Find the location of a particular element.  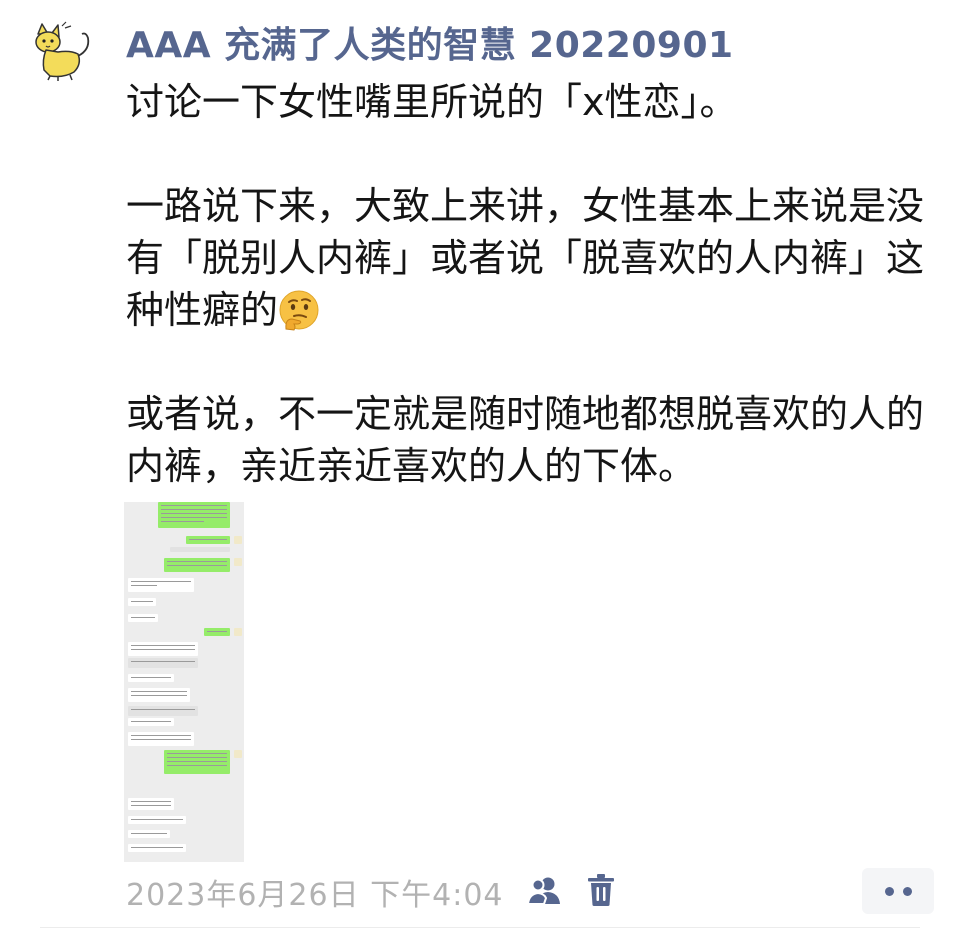

post-footer: 2023年6月26日 下午4:04 is located at coordinates (371, 892).